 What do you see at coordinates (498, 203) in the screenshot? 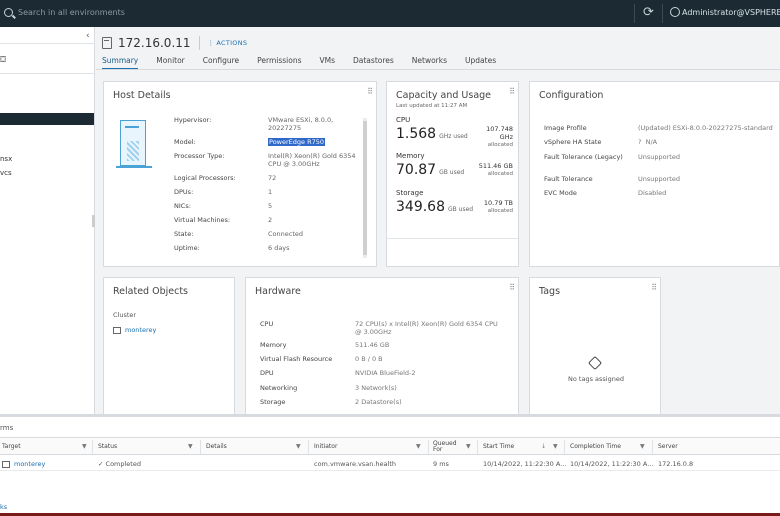
I see `storage-alloc-value: 10.79 TB` at bounding box center [498, 203].